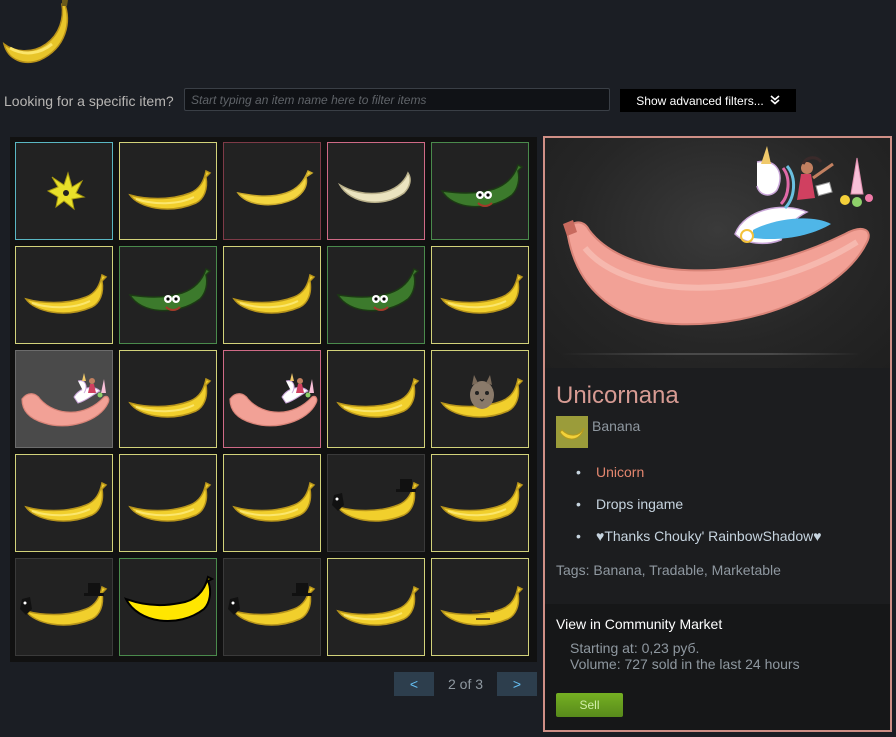 The height and width of the screenshot is (737, 896). I want to click on image-divider, so click(711, 354).